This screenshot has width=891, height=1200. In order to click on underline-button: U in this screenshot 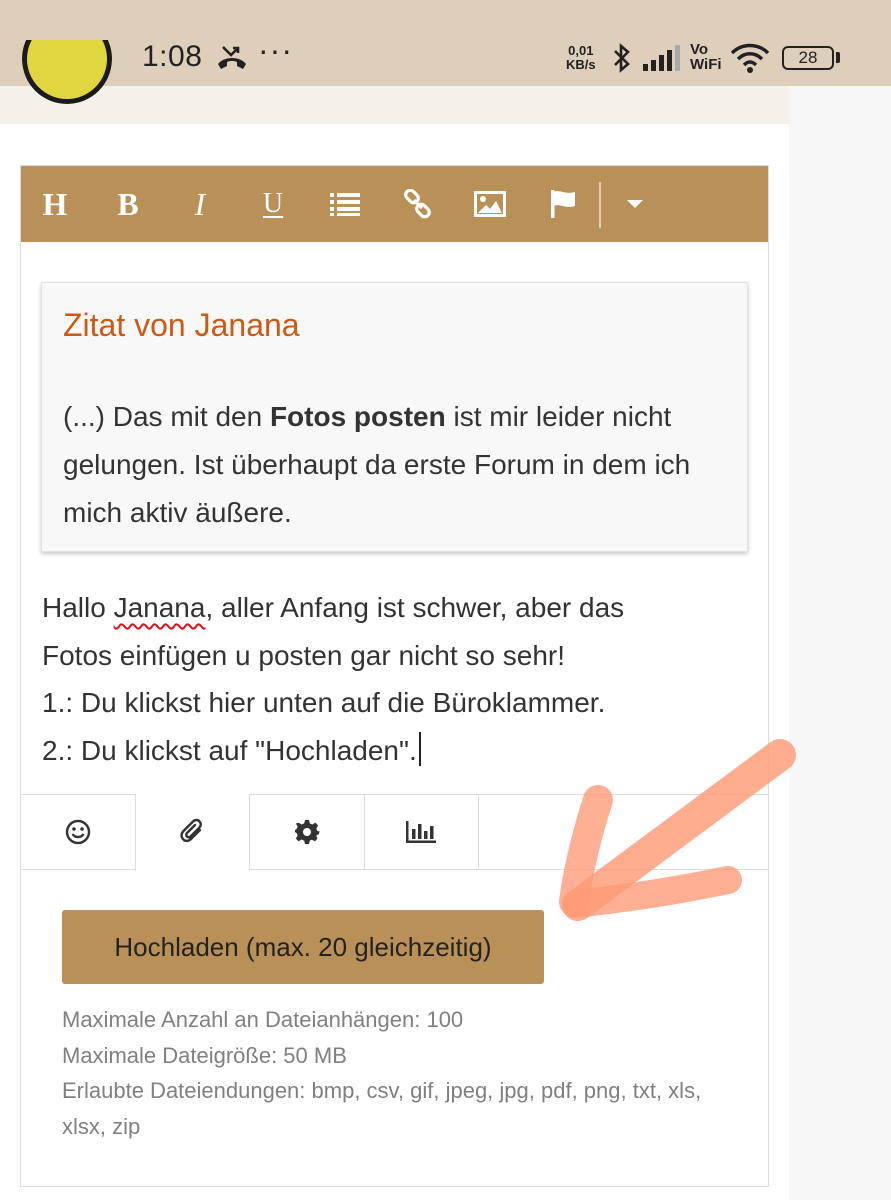, I will do `click(273, 204)`.